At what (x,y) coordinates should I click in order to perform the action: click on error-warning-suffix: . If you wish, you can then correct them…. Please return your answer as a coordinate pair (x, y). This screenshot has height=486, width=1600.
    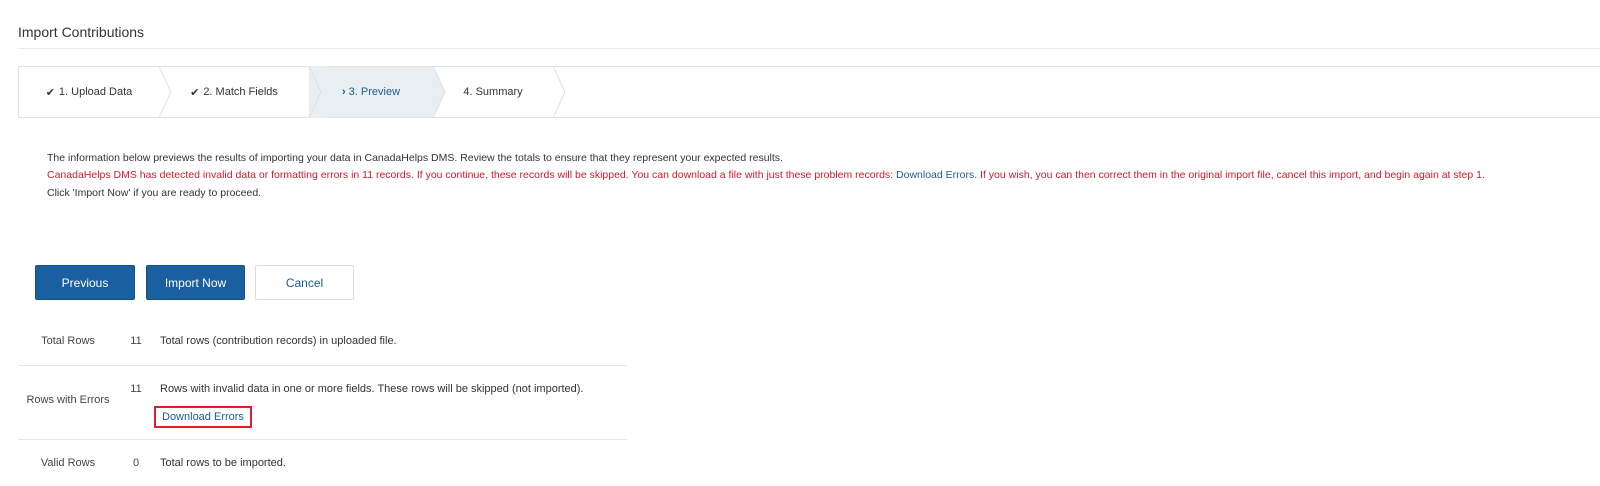
    Looking at the image, I should click on (1229, 175).